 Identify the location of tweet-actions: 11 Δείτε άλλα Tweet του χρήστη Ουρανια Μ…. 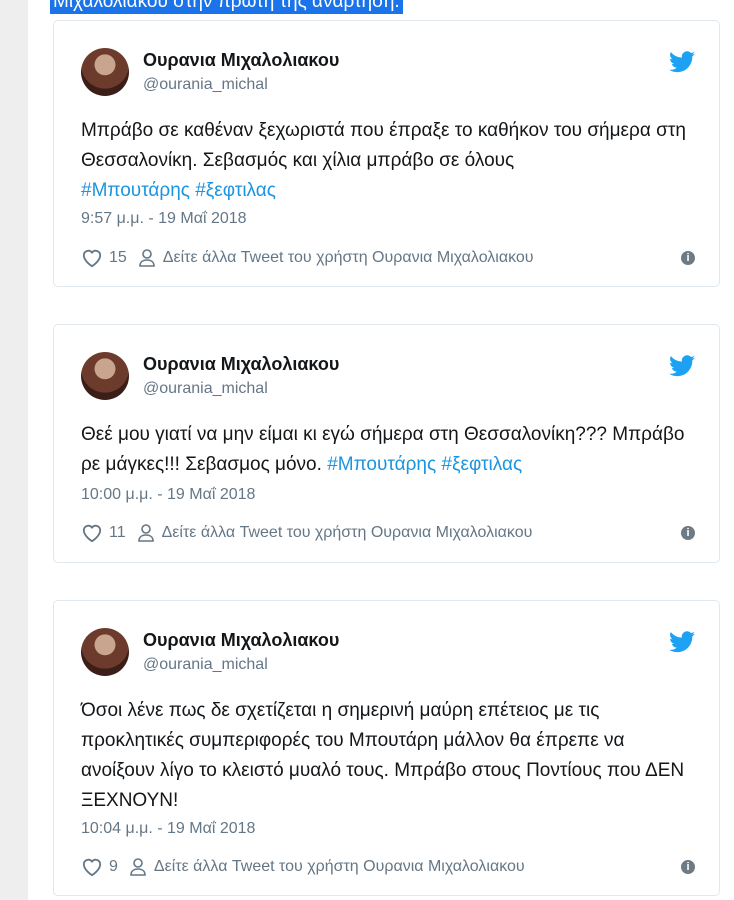
(388, 533).